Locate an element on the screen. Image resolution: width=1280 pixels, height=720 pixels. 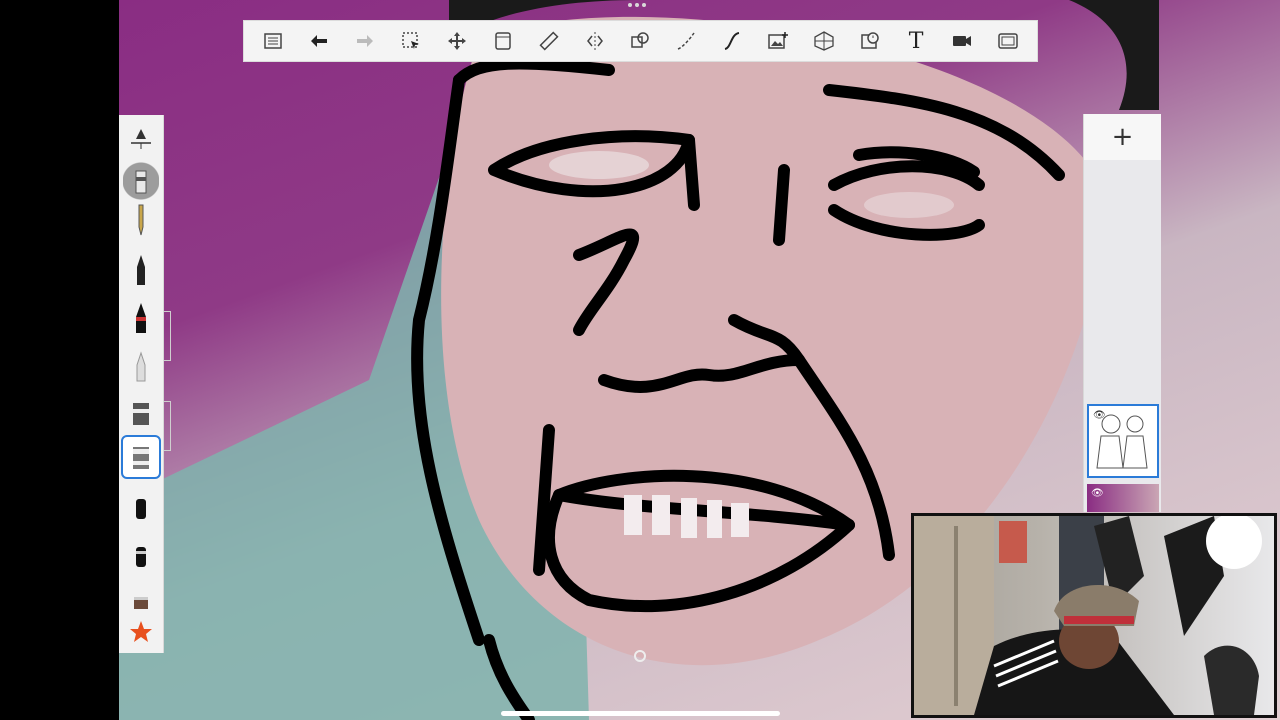
brush-palette is located at coordinates (141, 384).